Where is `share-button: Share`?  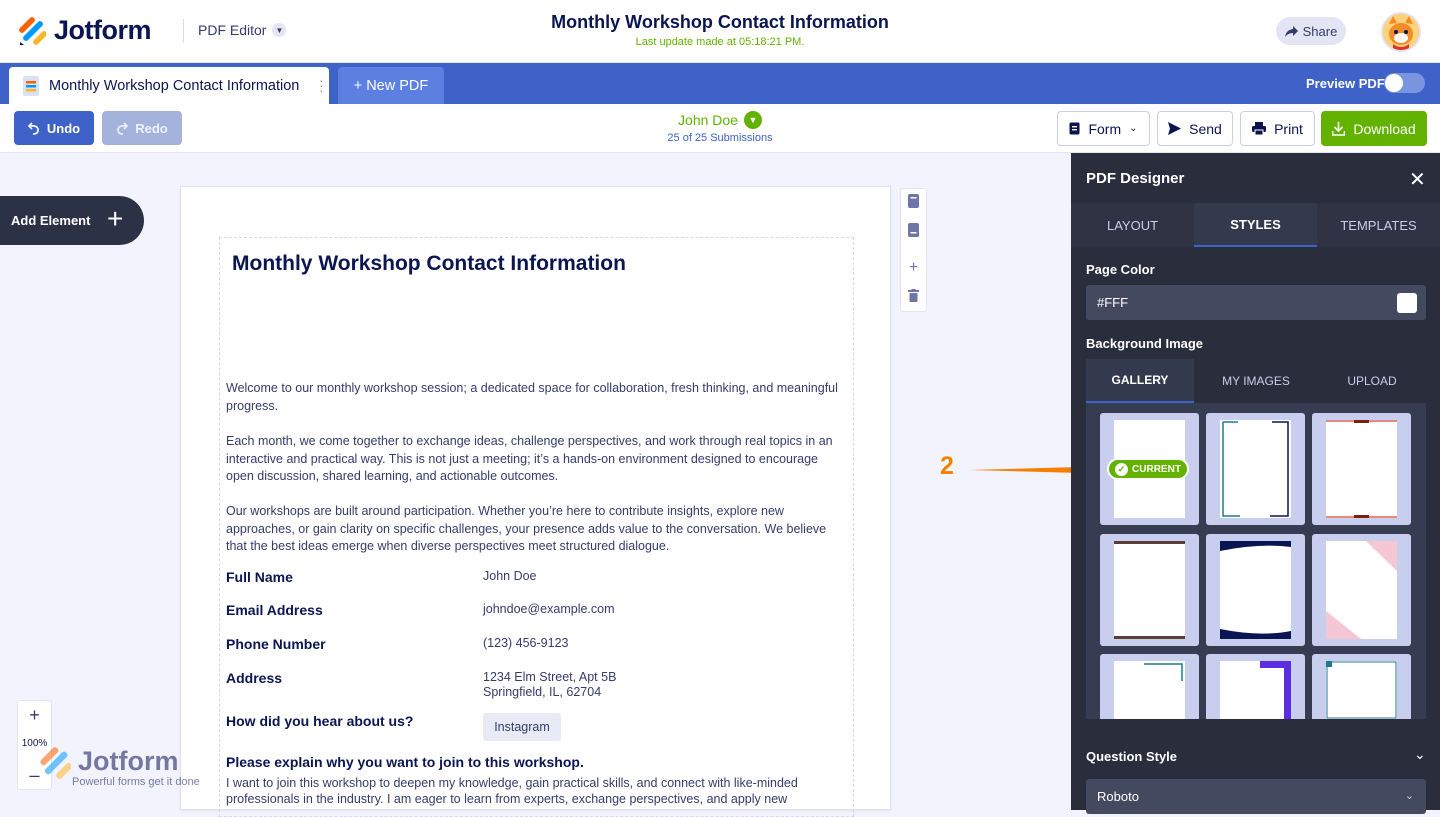
share-button: Share is located at coordinates (1311, 31).